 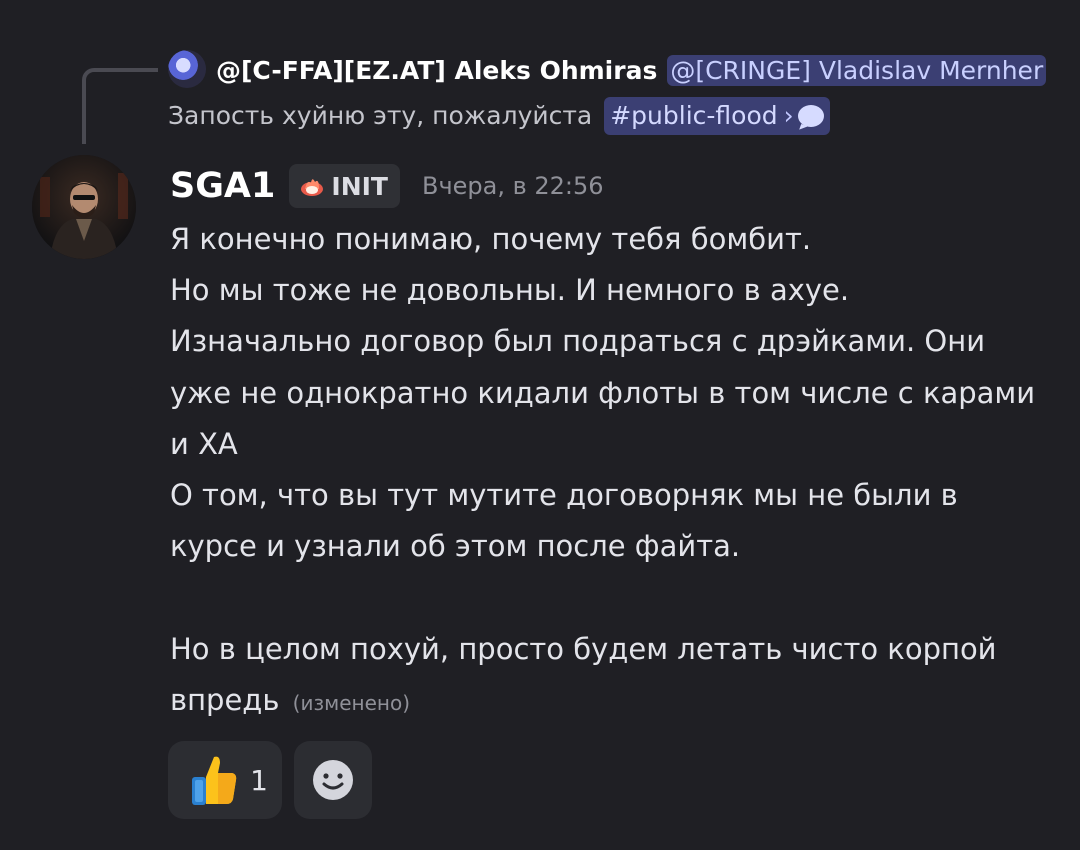 I want to click on reply-mention: @[CRINGE] Vladislav Mernher, so click(x=857, y=70).